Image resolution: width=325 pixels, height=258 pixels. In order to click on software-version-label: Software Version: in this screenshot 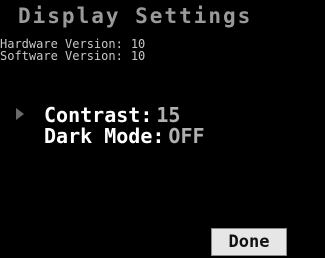, I will do `click(61, 56)`.